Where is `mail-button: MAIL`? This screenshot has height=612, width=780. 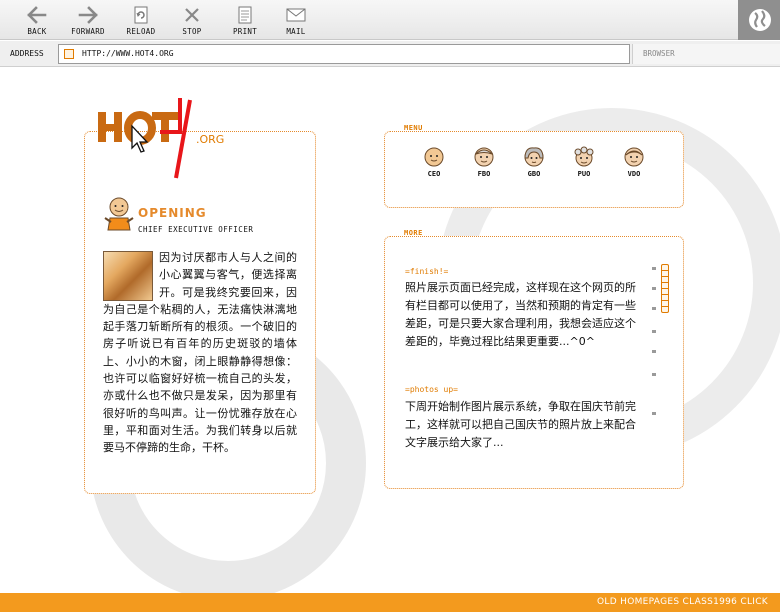
mail-button: MAIL is located at coordinates (296, 22).